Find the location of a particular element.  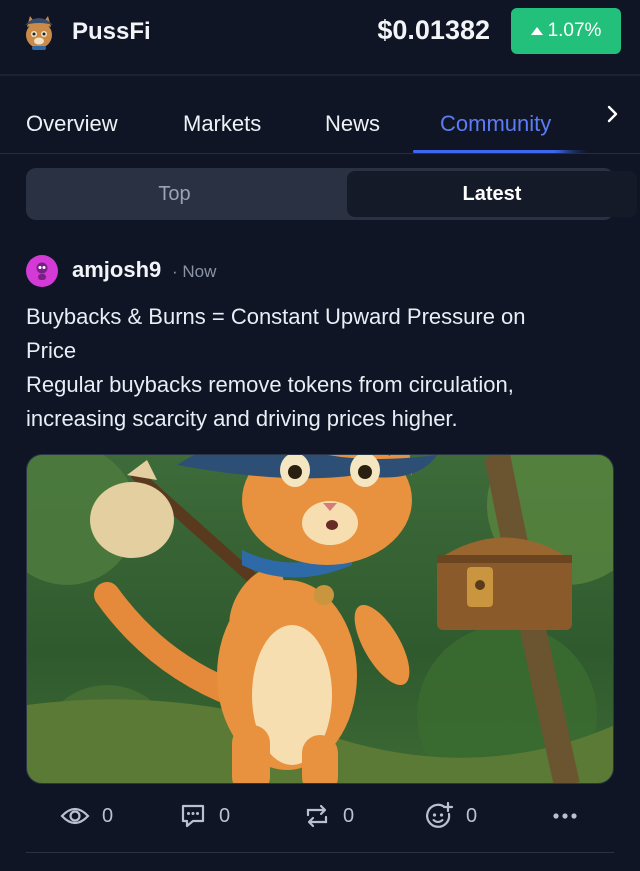

views-count: 0 is located at coordinates (108, 815).